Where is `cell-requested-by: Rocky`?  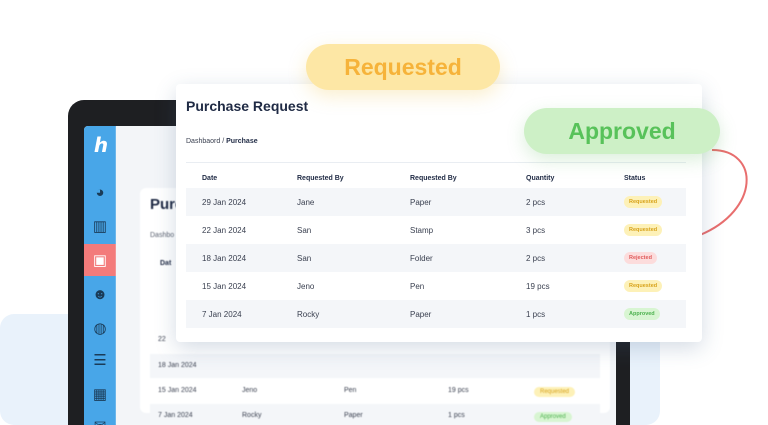 cell-requested-by: Rocky is located at coordinates (308, 314).